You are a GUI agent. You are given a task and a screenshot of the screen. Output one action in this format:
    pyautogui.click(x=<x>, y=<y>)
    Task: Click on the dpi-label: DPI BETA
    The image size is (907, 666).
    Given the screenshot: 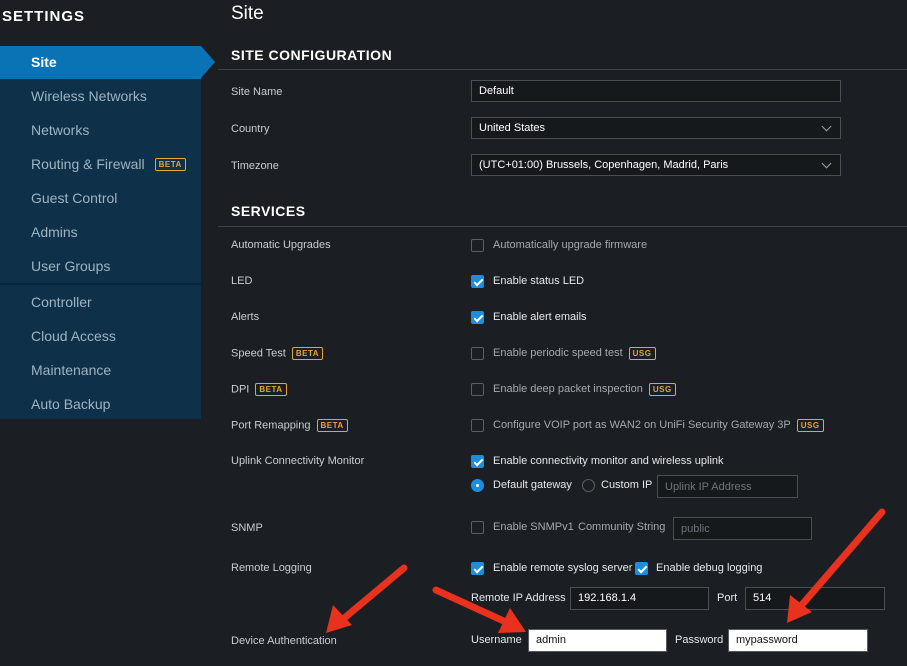 What is the action you would take?
    pyautogui.click(x=259, y=389)
    